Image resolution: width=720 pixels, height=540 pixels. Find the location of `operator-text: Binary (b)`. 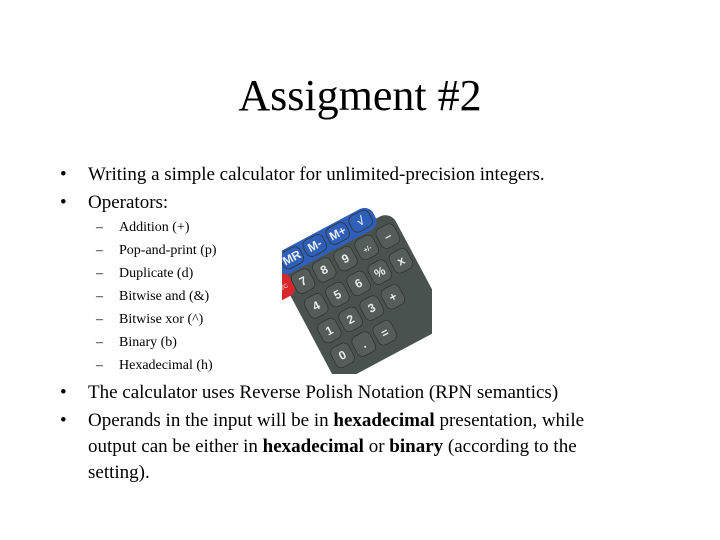

operator-text: Binary (b) is located at coordinates (148, 342).